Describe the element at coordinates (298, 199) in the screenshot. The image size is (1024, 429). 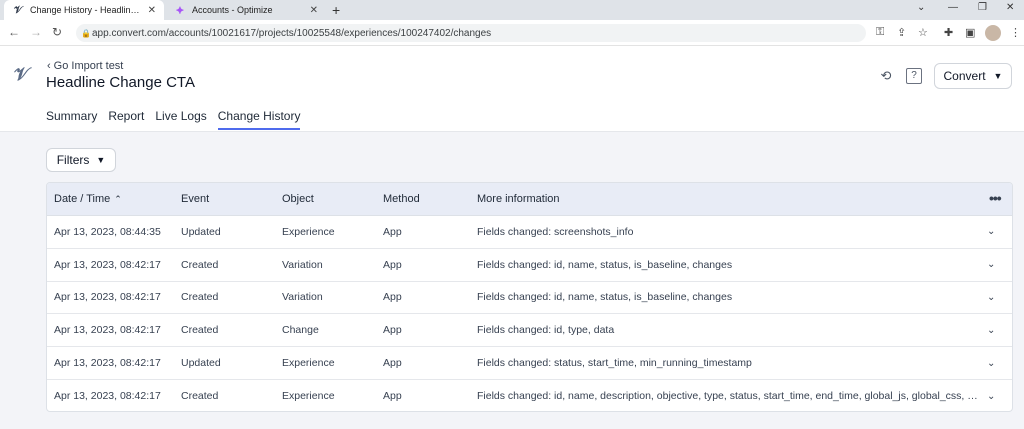
I see `column-header-object: Object` at that location.